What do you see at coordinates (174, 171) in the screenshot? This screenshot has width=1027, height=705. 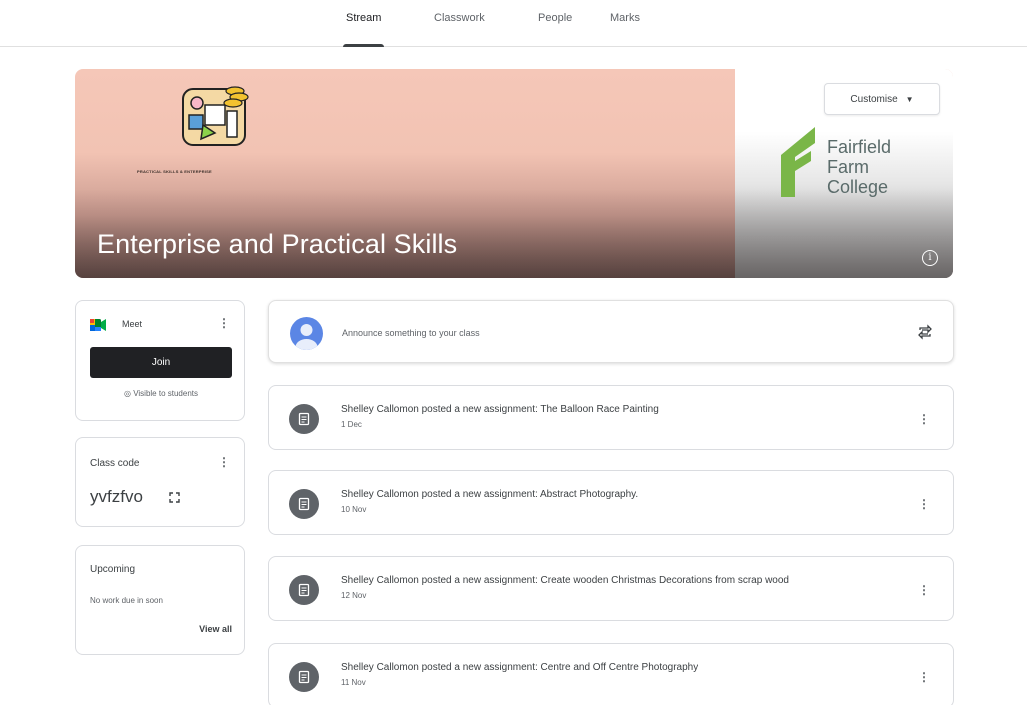 I see `logo-caption: PRACTICAL SKILLS & ENTERPRISE` at bounding box center [174, 171].